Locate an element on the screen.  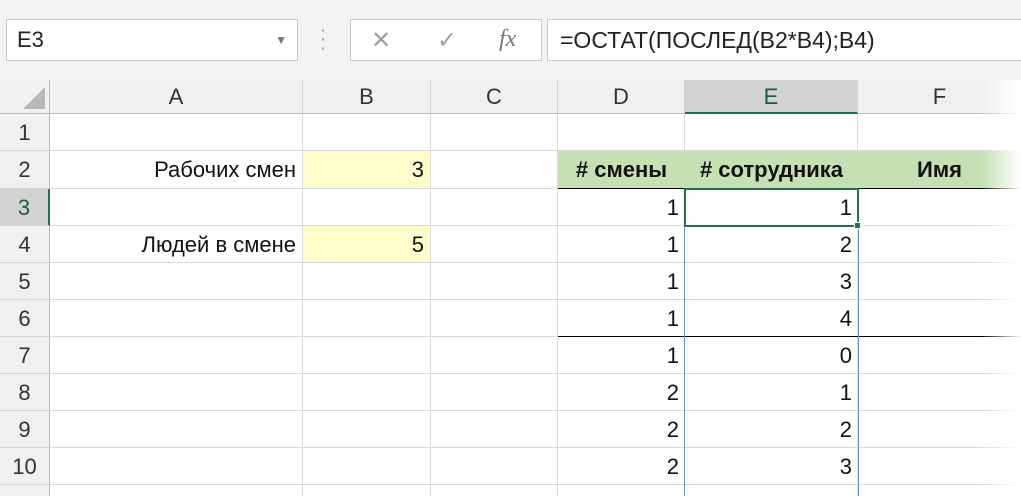
cancel-icon: ✕ is located at coordinates (381, 40).